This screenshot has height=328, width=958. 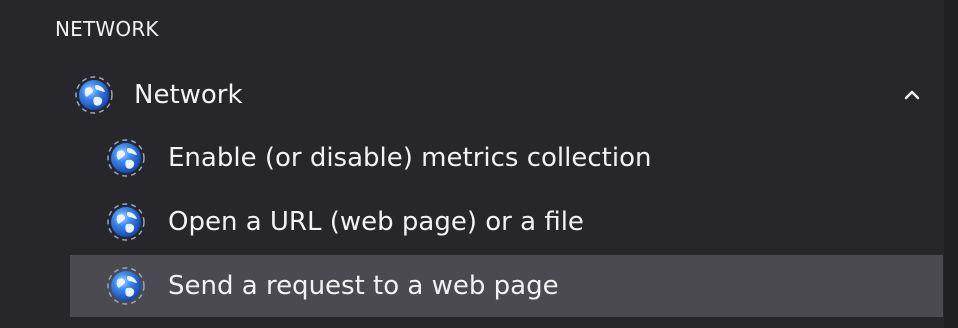 I want to click on list-item-label: Send a request to a web page, so click(x=363, y=286).